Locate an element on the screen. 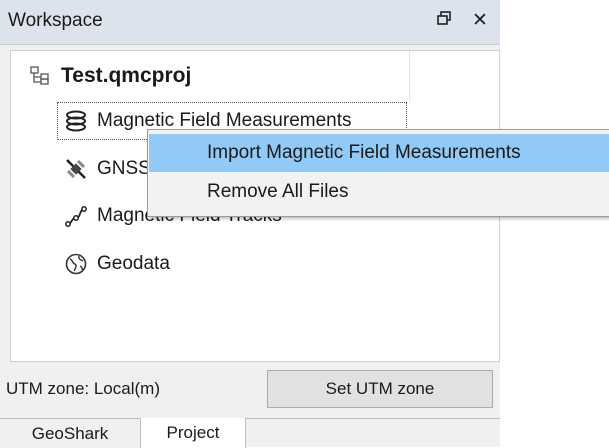  tree-divider is located at coordinates (409, 76).